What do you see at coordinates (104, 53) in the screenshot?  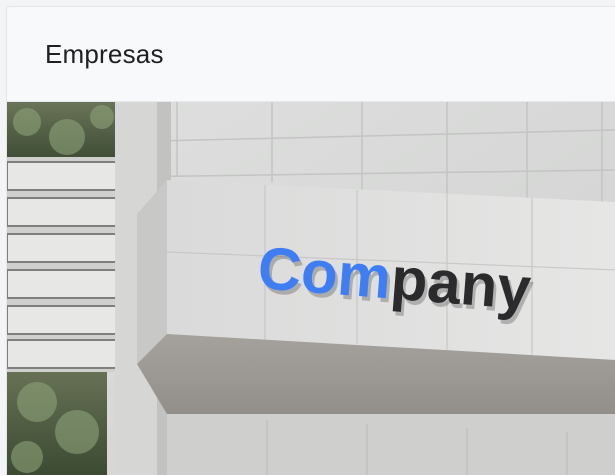 I see `card-title: Empresas` at bounding box center [104, 53].